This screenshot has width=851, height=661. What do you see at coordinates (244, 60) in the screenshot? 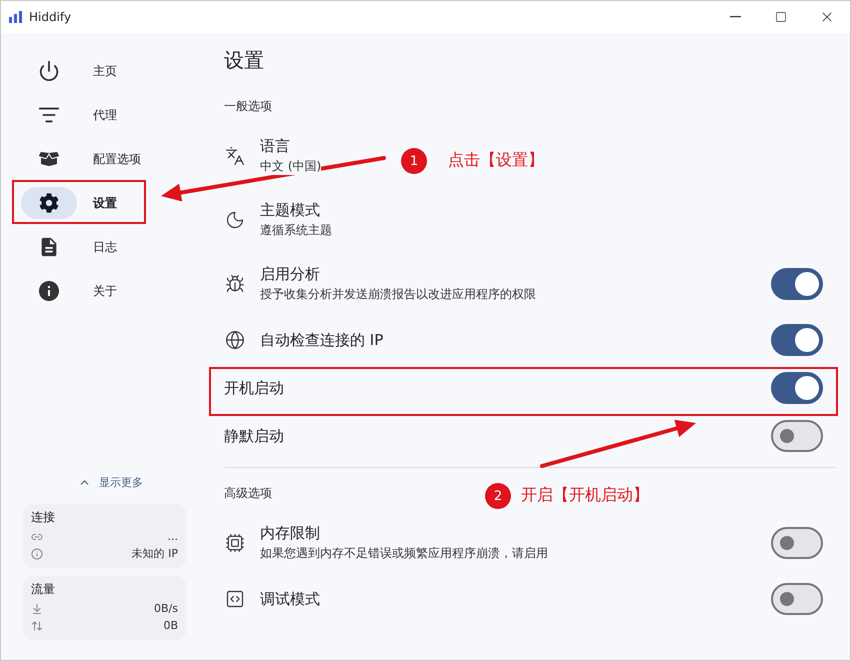
I see `page-title: 设置` at bounding box center [244, 60].